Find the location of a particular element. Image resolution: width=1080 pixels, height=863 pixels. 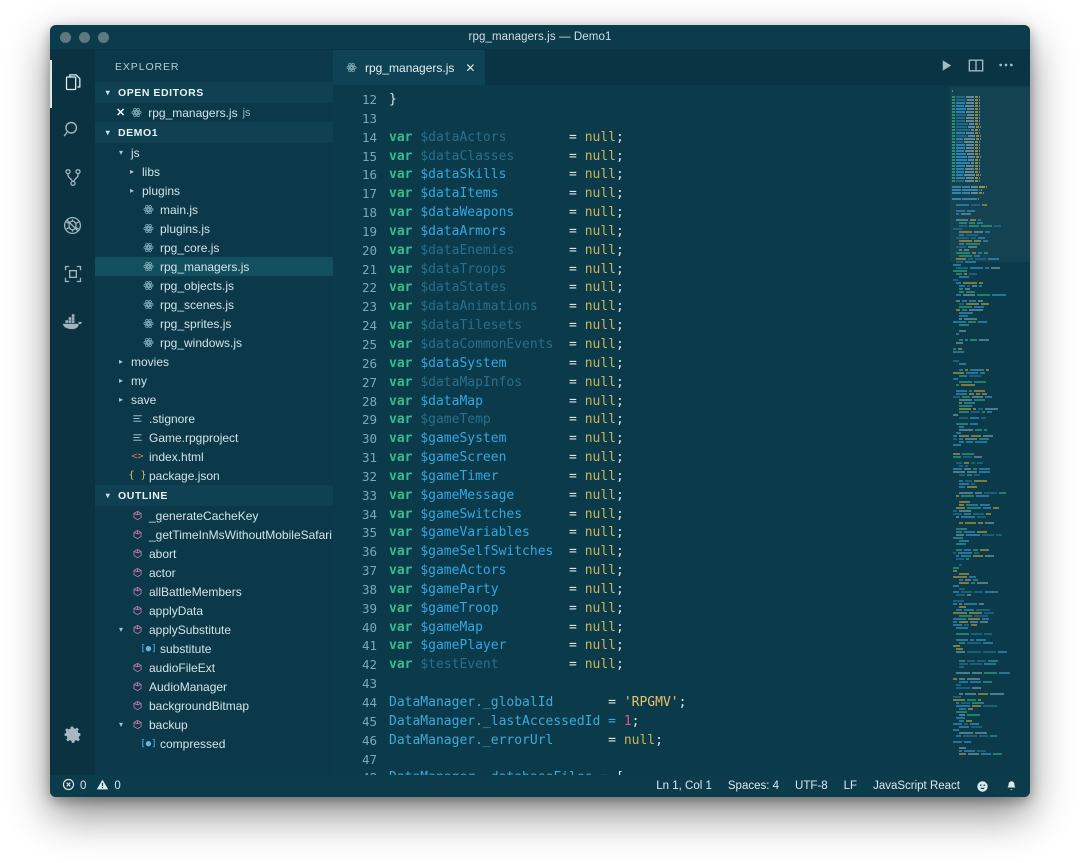

tree-item-js: ▾ js is located at coordinates (214, 152).